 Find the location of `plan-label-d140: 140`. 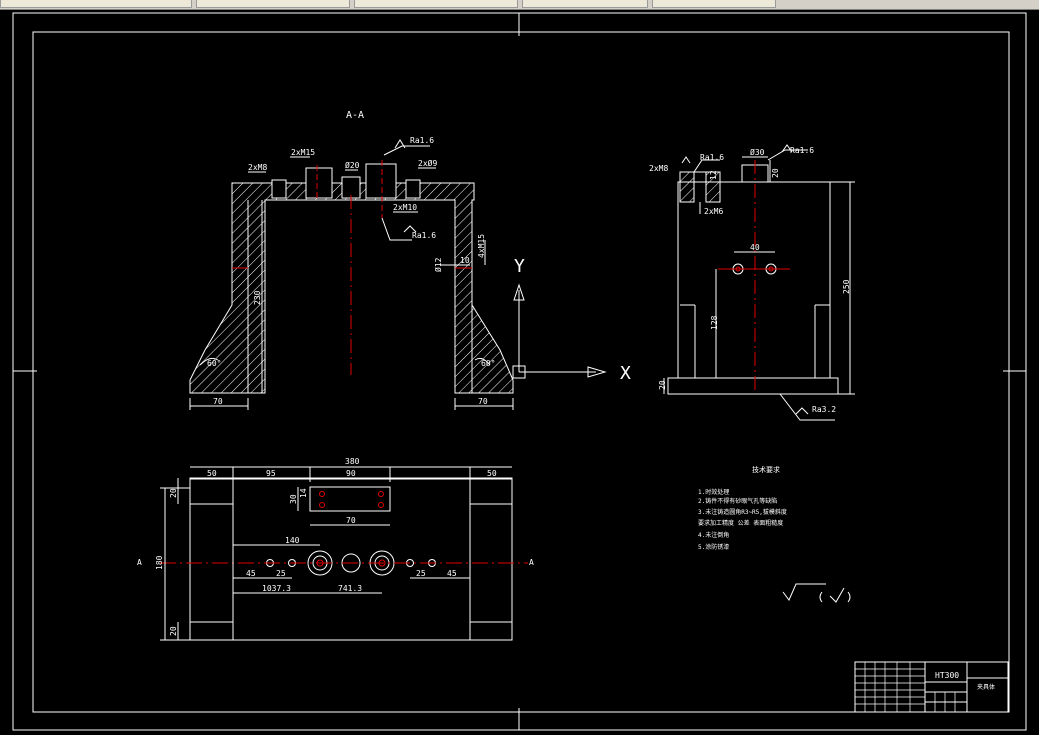

plan-label-d140: 140 is located at coordinates (292, 540).